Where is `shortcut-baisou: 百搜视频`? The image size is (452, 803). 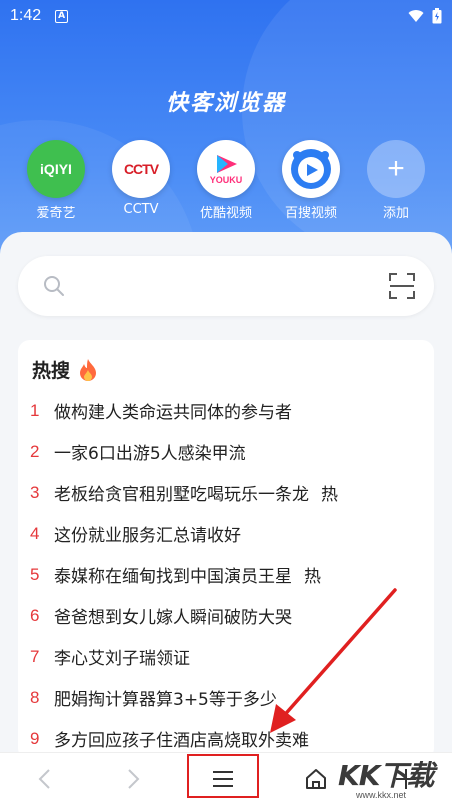 shortcut-baisou: 百搜视频 is located at coordinates (311, 180).